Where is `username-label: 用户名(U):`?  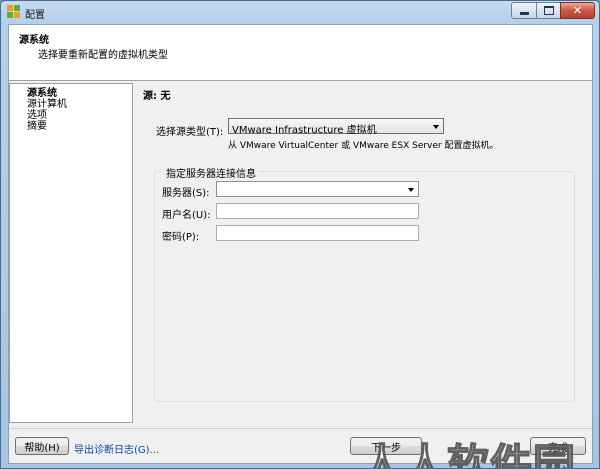 username-label: 用户名(U): is located at coordinates (186, 215).